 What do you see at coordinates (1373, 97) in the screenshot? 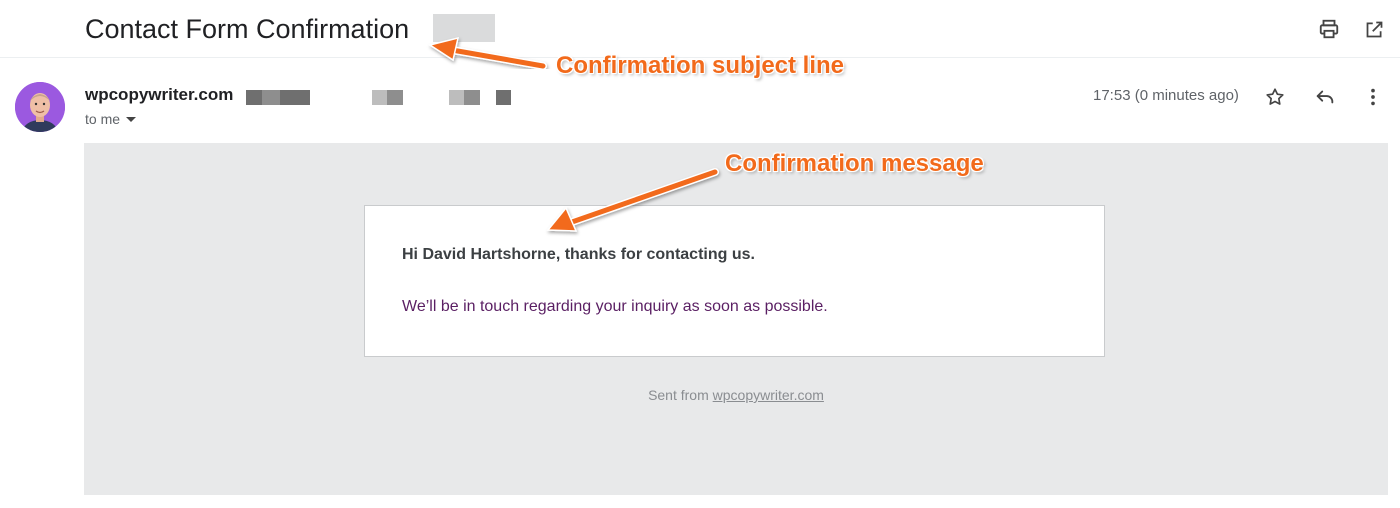
I see `more-vertical-icon` at bounding box center [1373, 97].